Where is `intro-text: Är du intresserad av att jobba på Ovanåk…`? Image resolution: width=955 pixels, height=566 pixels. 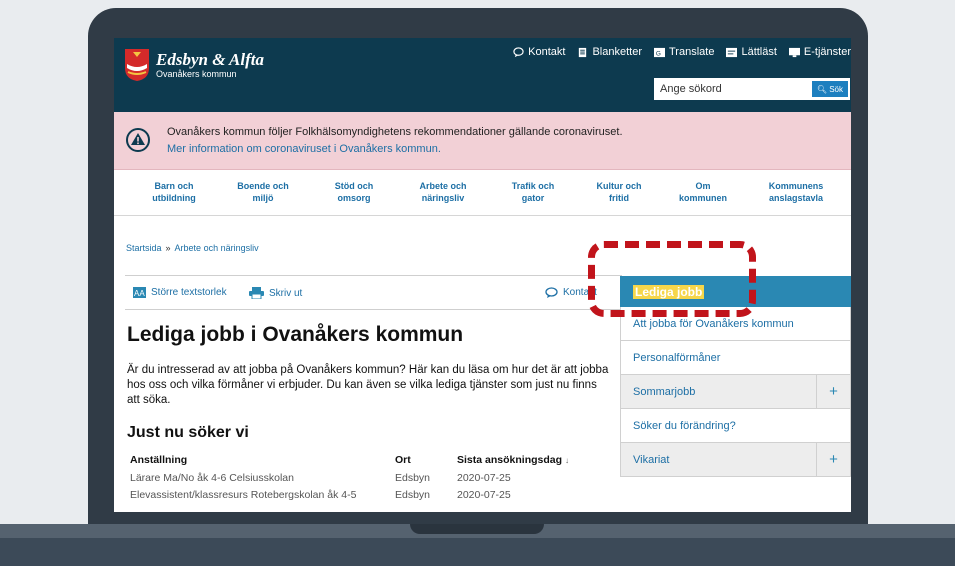 intro-text: Är du intresserad av att jobba på Ovanåk… is located at coordinates (368, 385).